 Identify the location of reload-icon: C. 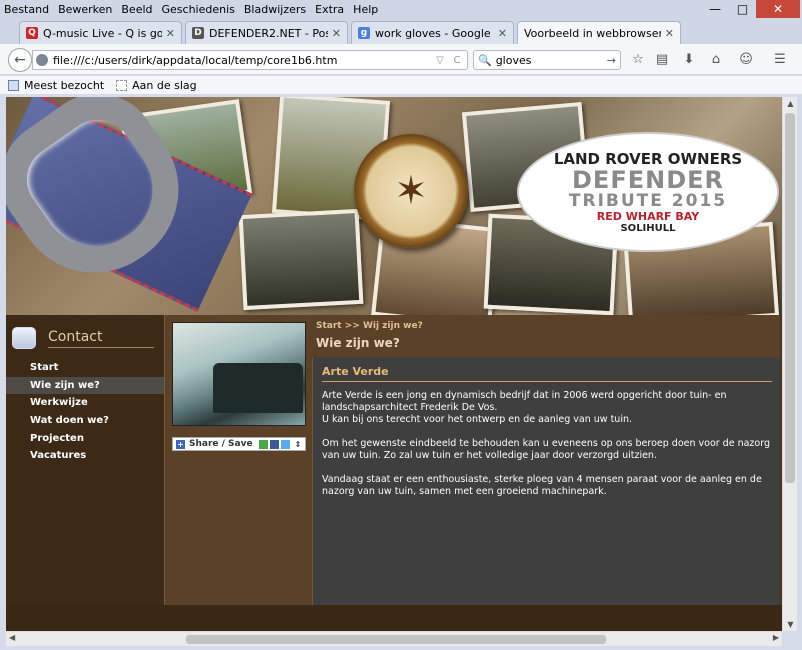
(457, 60).